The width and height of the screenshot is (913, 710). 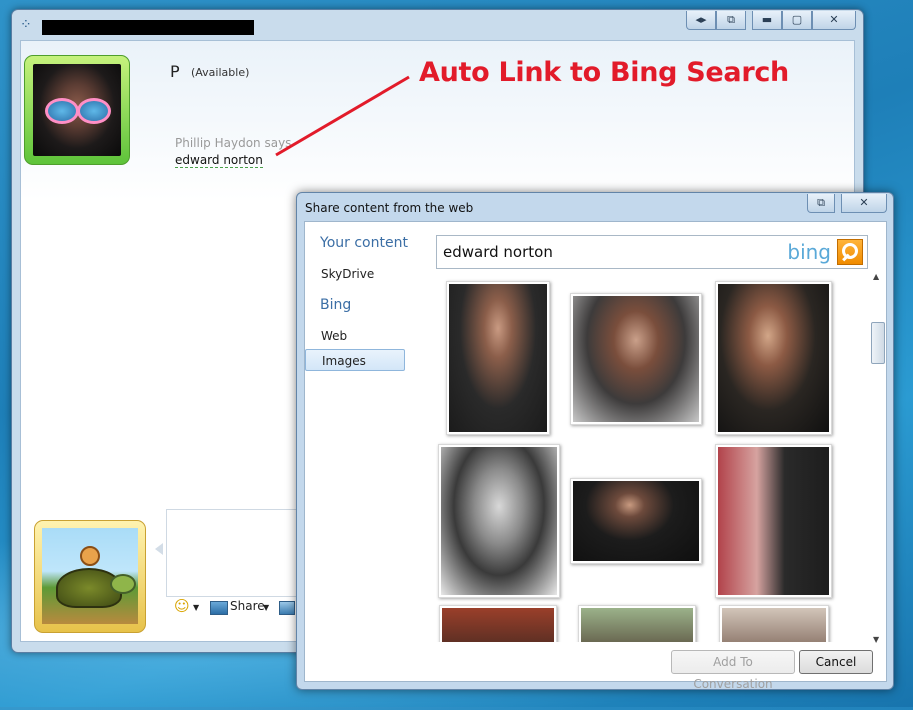 What do you see at coordinates (878, 343) in the screenshot?
I see `scrollbar-thumb` at bounding box center [878, 343].